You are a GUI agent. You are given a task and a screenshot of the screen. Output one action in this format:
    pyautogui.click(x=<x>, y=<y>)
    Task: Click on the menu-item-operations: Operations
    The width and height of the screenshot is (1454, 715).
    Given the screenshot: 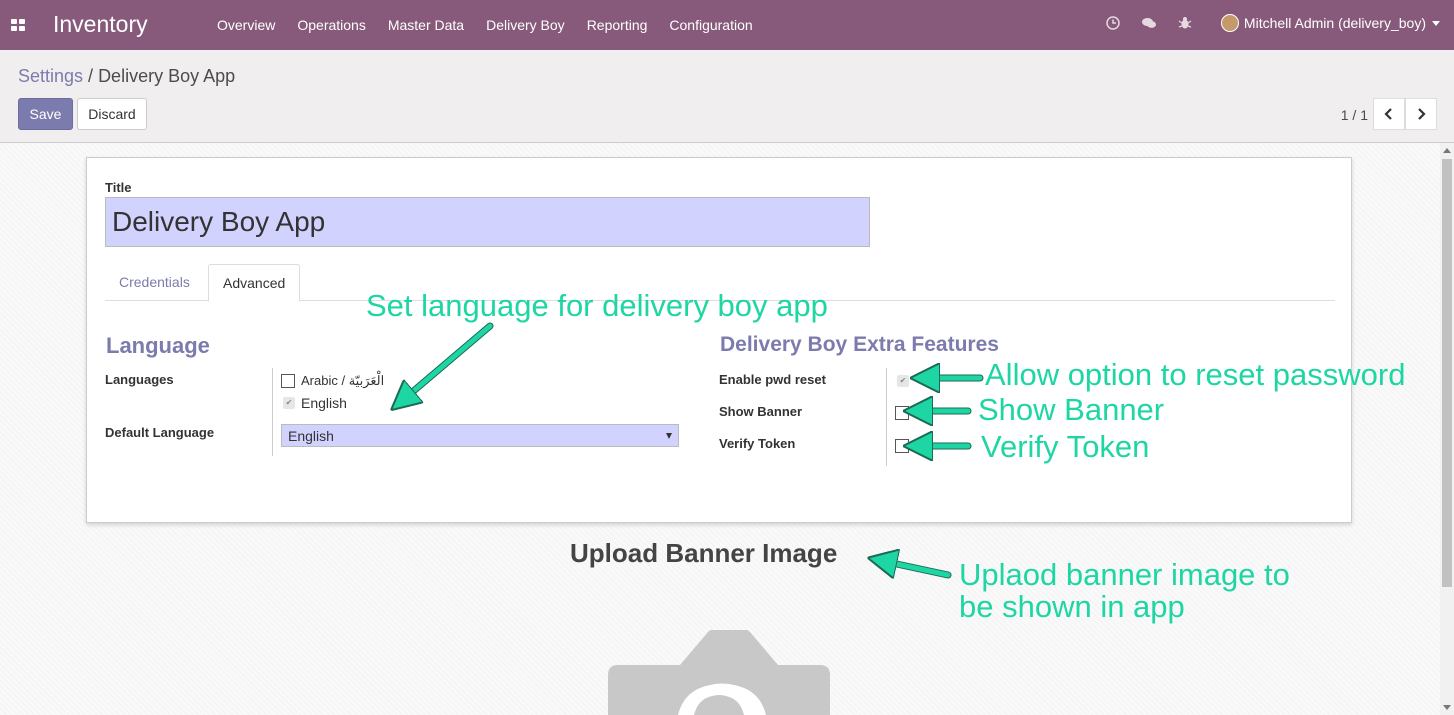 What is the action you would take?
    pyautogui.click(x=331, y=25)
    